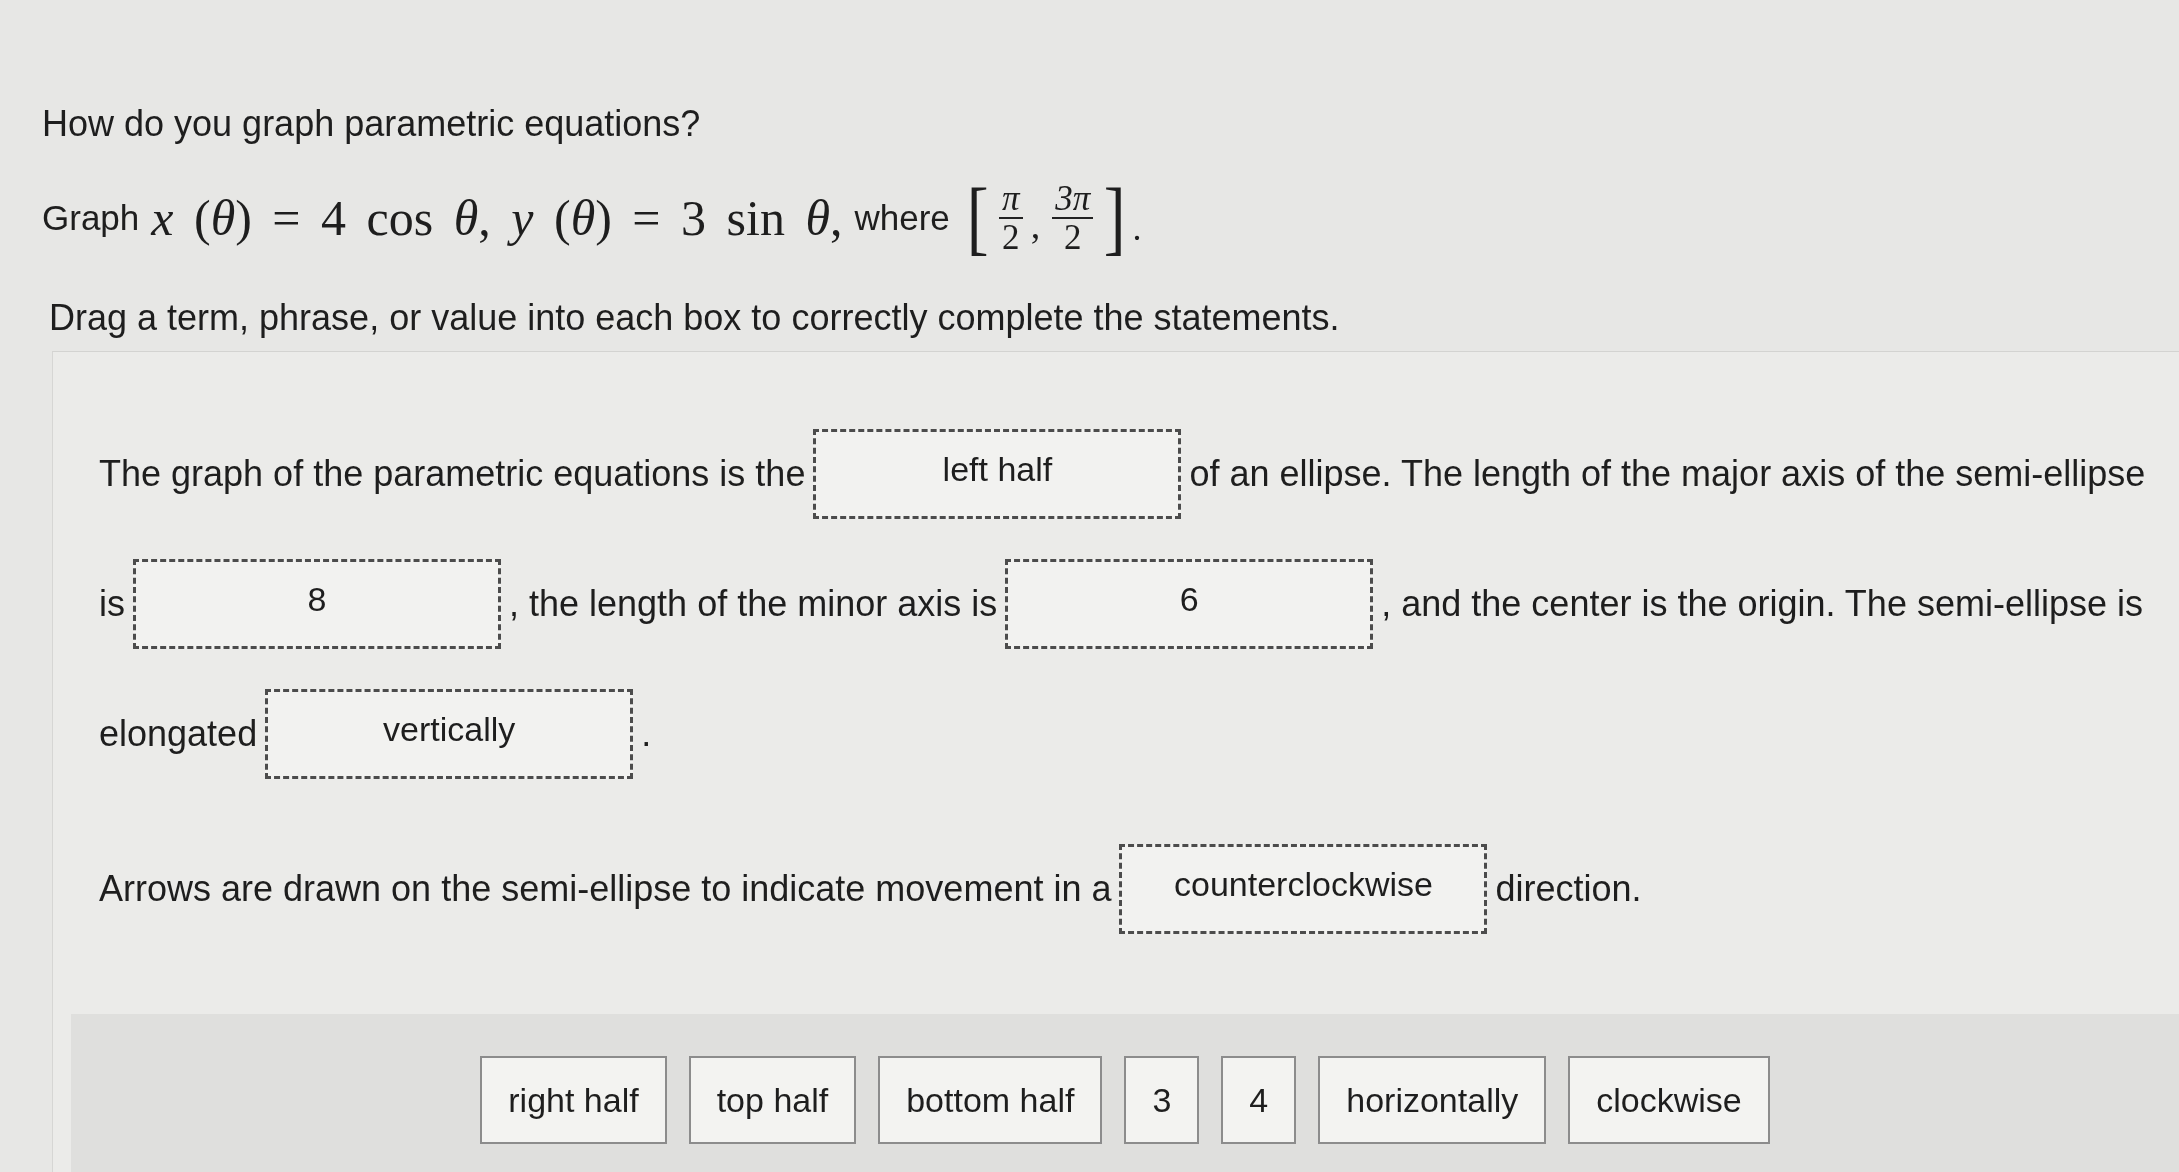  I want to click on statement-text: , the length of the minor axis is, so click(753, 604).